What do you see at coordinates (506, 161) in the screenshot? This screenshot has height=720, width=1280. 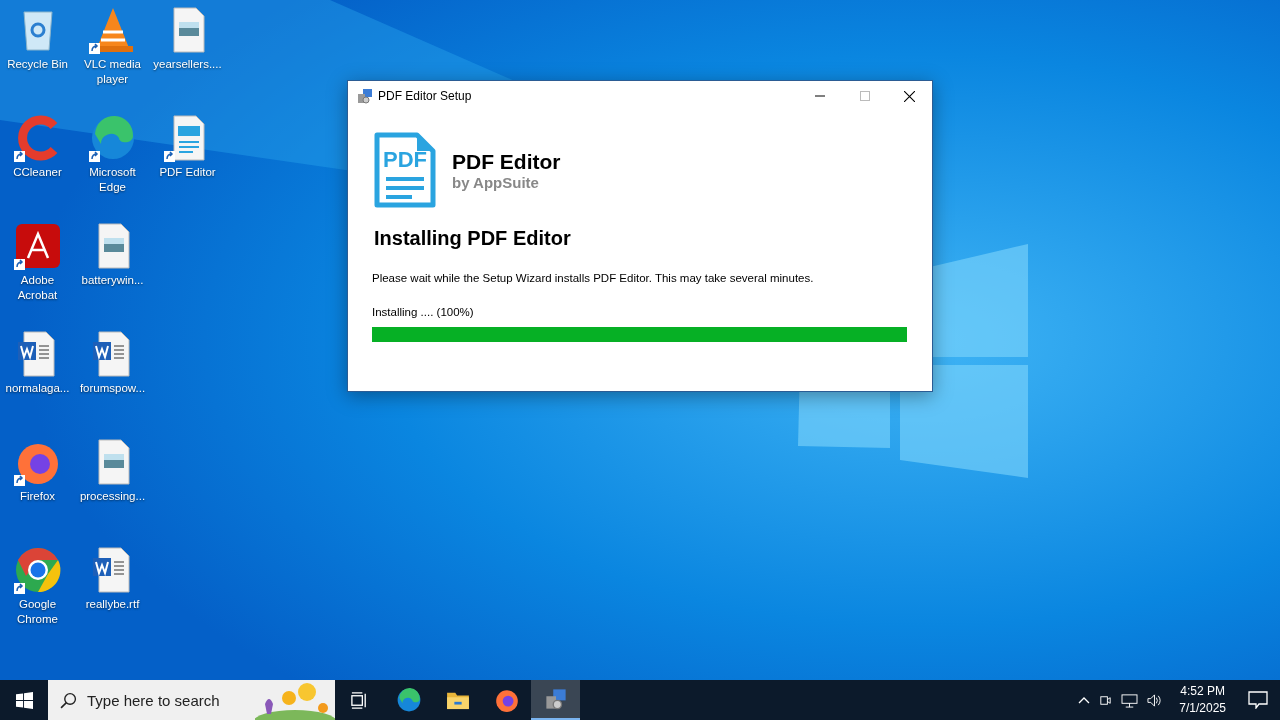 I see `product-name: PDF Editor` at bounding box center [506, 161].